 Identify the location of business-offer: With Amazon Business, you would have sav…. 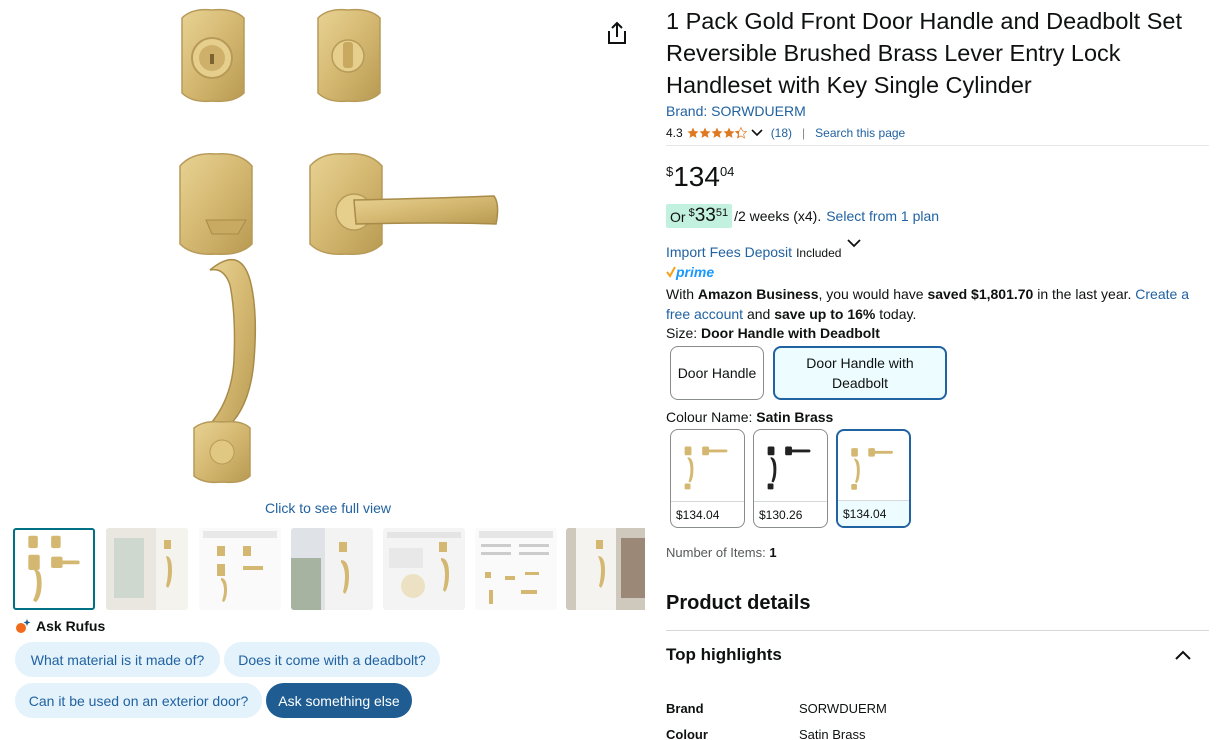
(931, 304).